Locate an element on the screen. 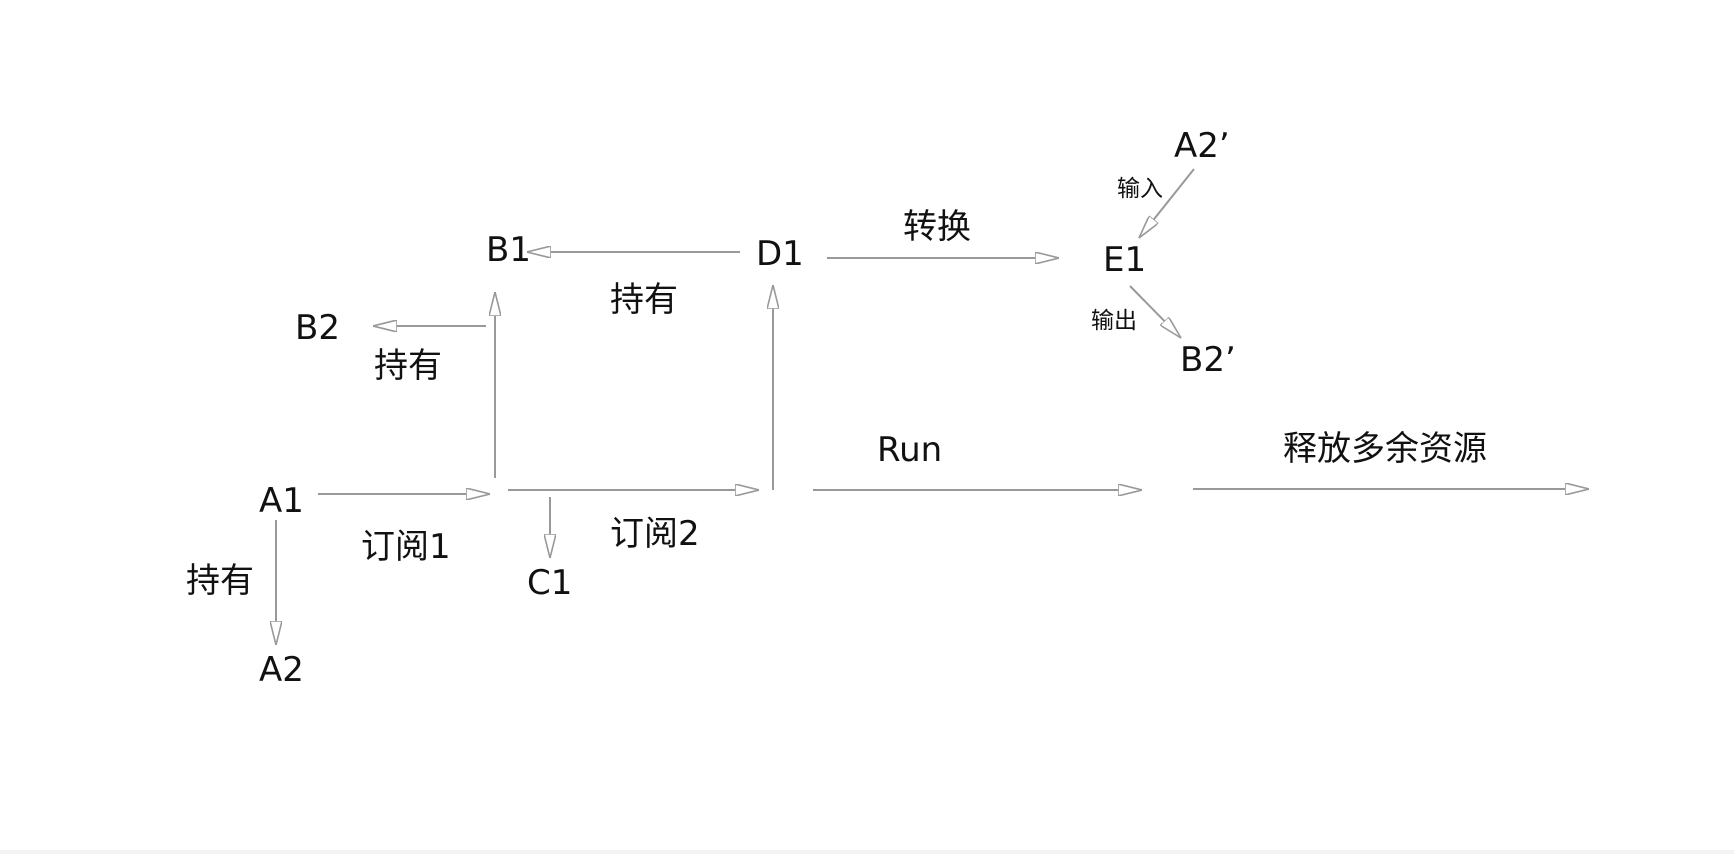  label-hold-a1-a2: 持有 is located at coordinates (220, 581).